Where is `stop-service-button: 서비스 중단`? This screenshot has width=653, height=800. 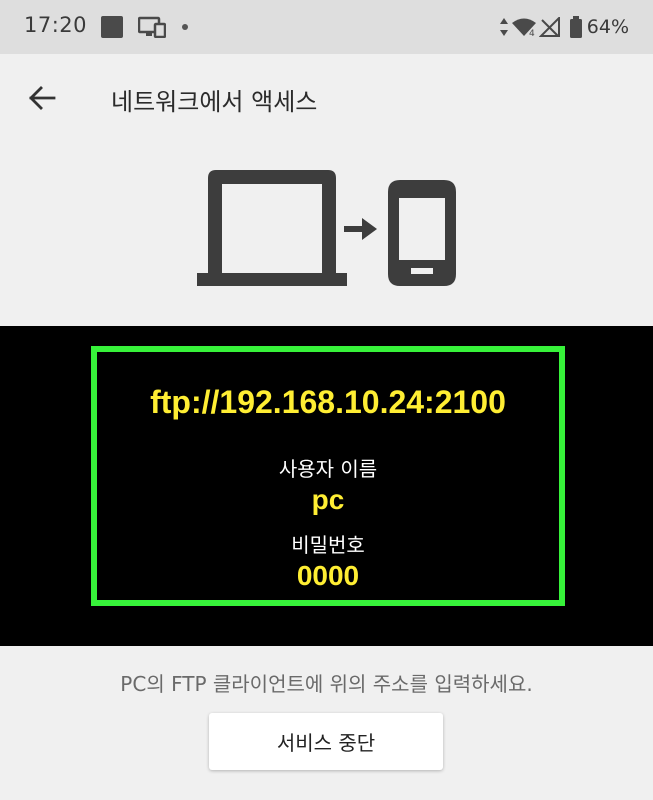
stop-service-button: 서비스 중단 is located at coordinates (326, 741).